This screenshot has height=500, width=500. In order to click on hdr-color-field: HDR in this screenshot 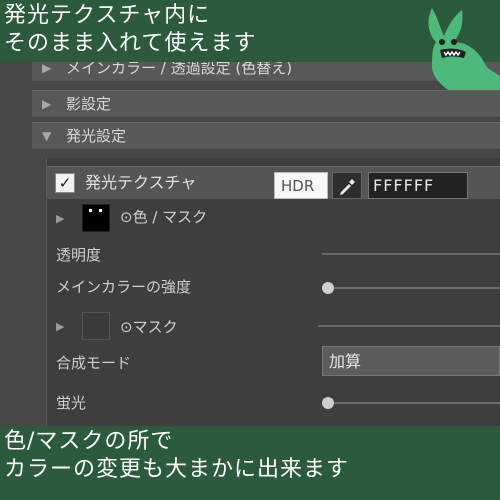, I will do `click(301, 185)`.